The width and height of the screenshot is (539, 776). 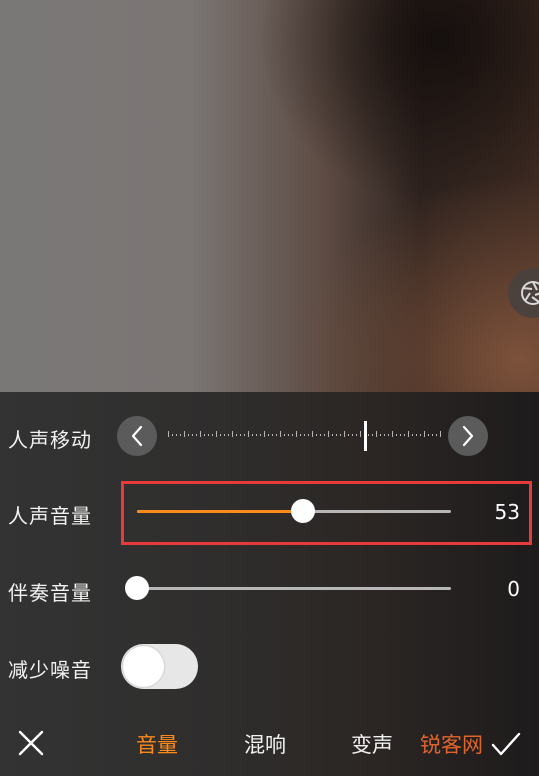 I want to click on check-icon, so click(x=506, y=744).